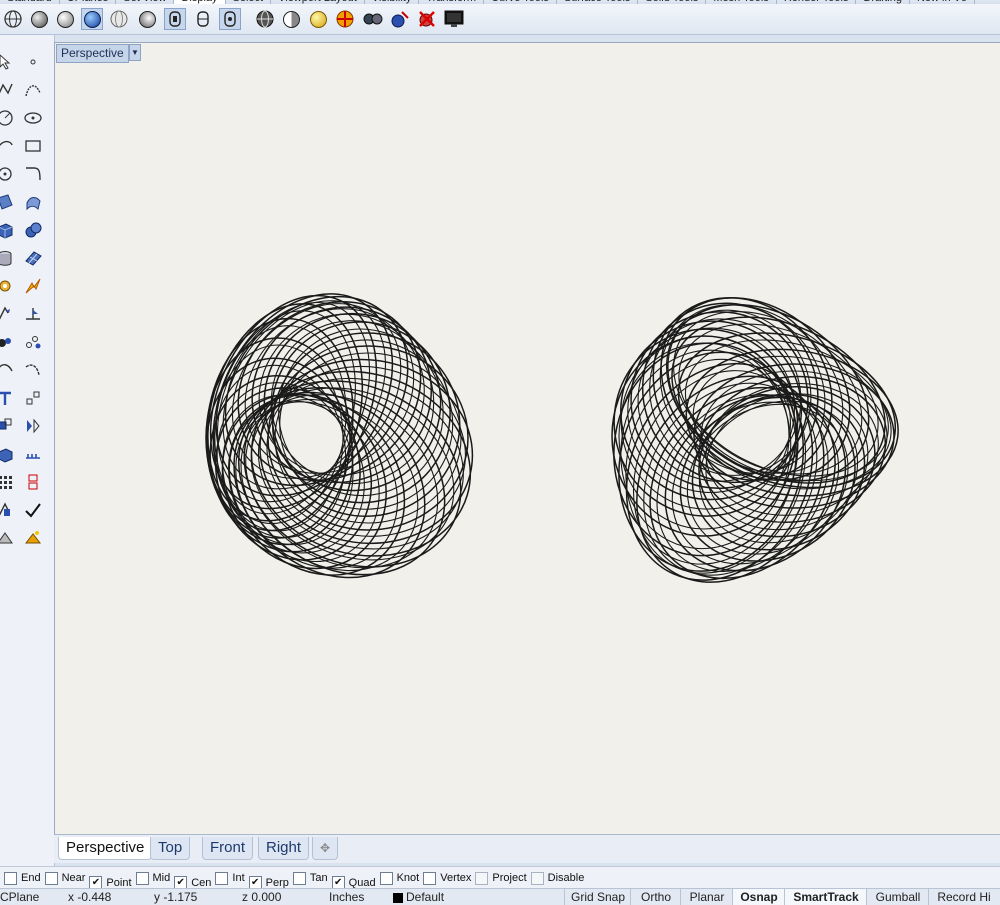 The image size is (1000, 905). What do you see at coordinates (8, 90) in the screenshot?
I see `polyline-icon` at bounding box center [8, 90].